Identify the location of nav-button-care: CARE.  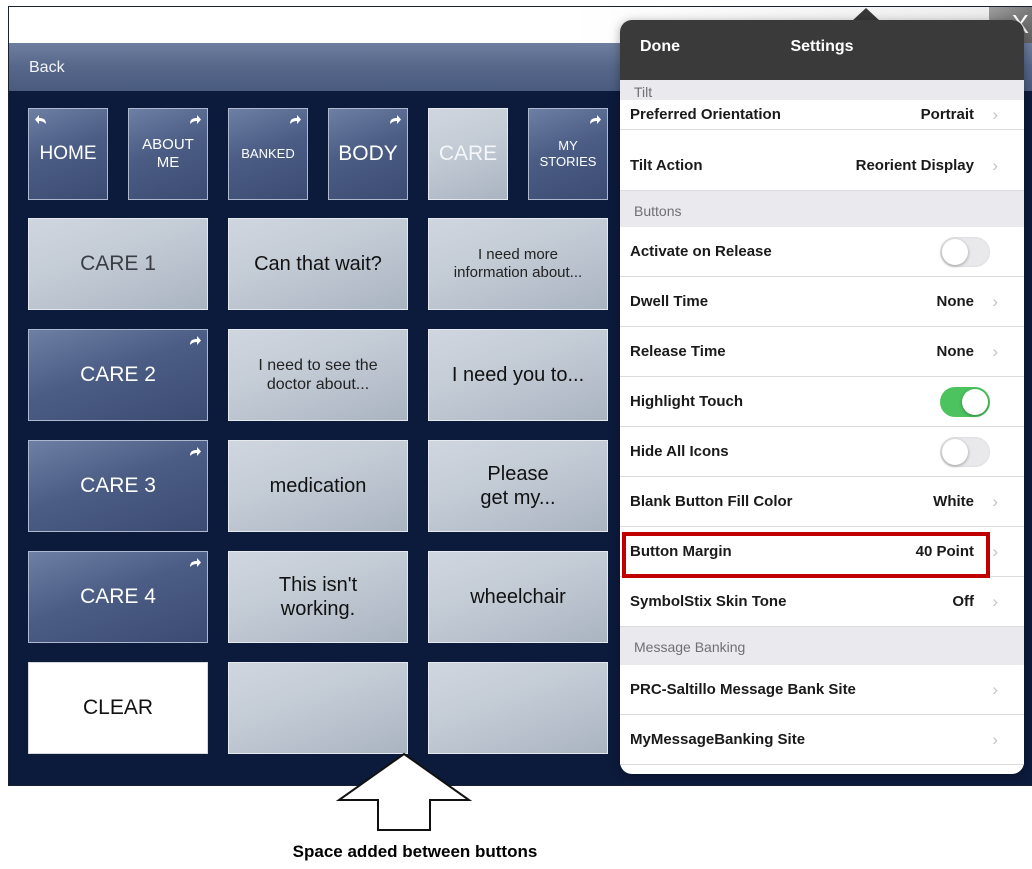
(468, 154).